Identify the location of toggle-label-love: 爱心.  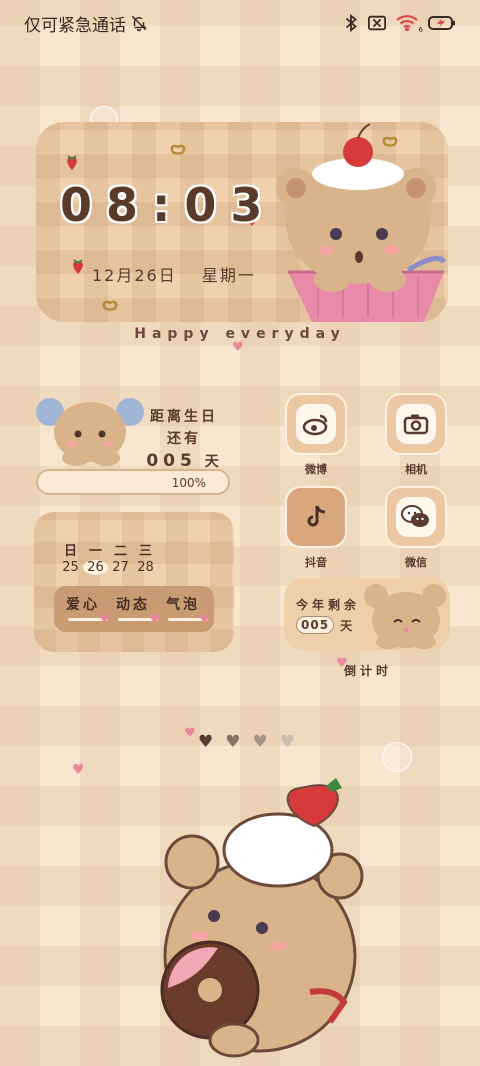
(83, 605).